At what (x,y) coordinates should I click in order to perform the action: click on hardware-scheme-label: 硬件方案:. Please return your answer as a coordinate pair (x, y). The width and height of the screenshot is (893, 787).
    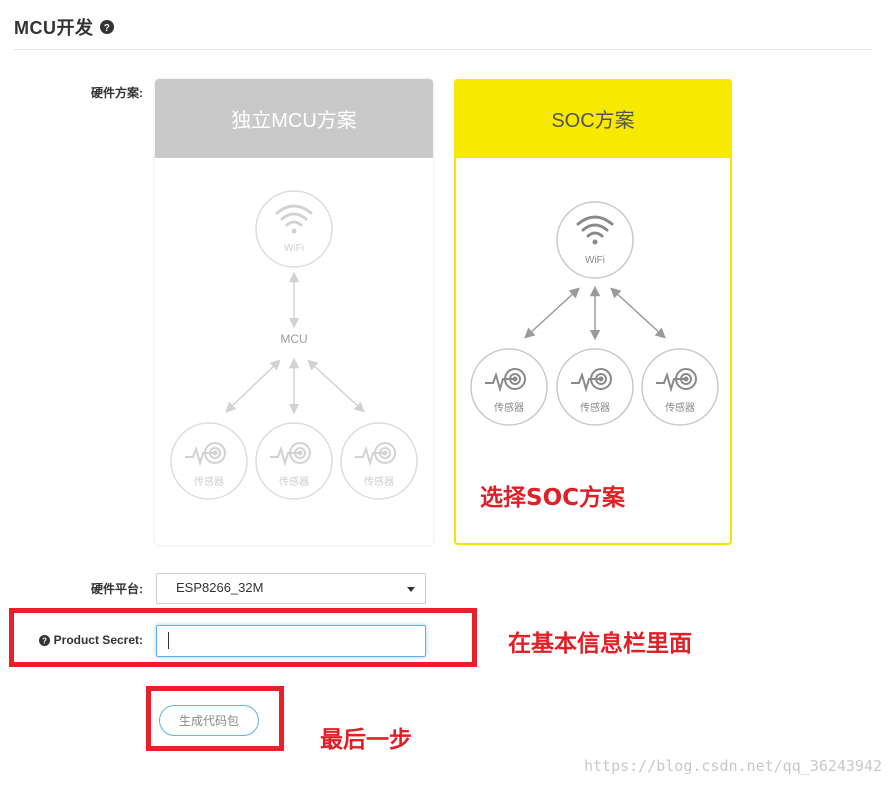
    Looking at the image, I should click on (117, 93).